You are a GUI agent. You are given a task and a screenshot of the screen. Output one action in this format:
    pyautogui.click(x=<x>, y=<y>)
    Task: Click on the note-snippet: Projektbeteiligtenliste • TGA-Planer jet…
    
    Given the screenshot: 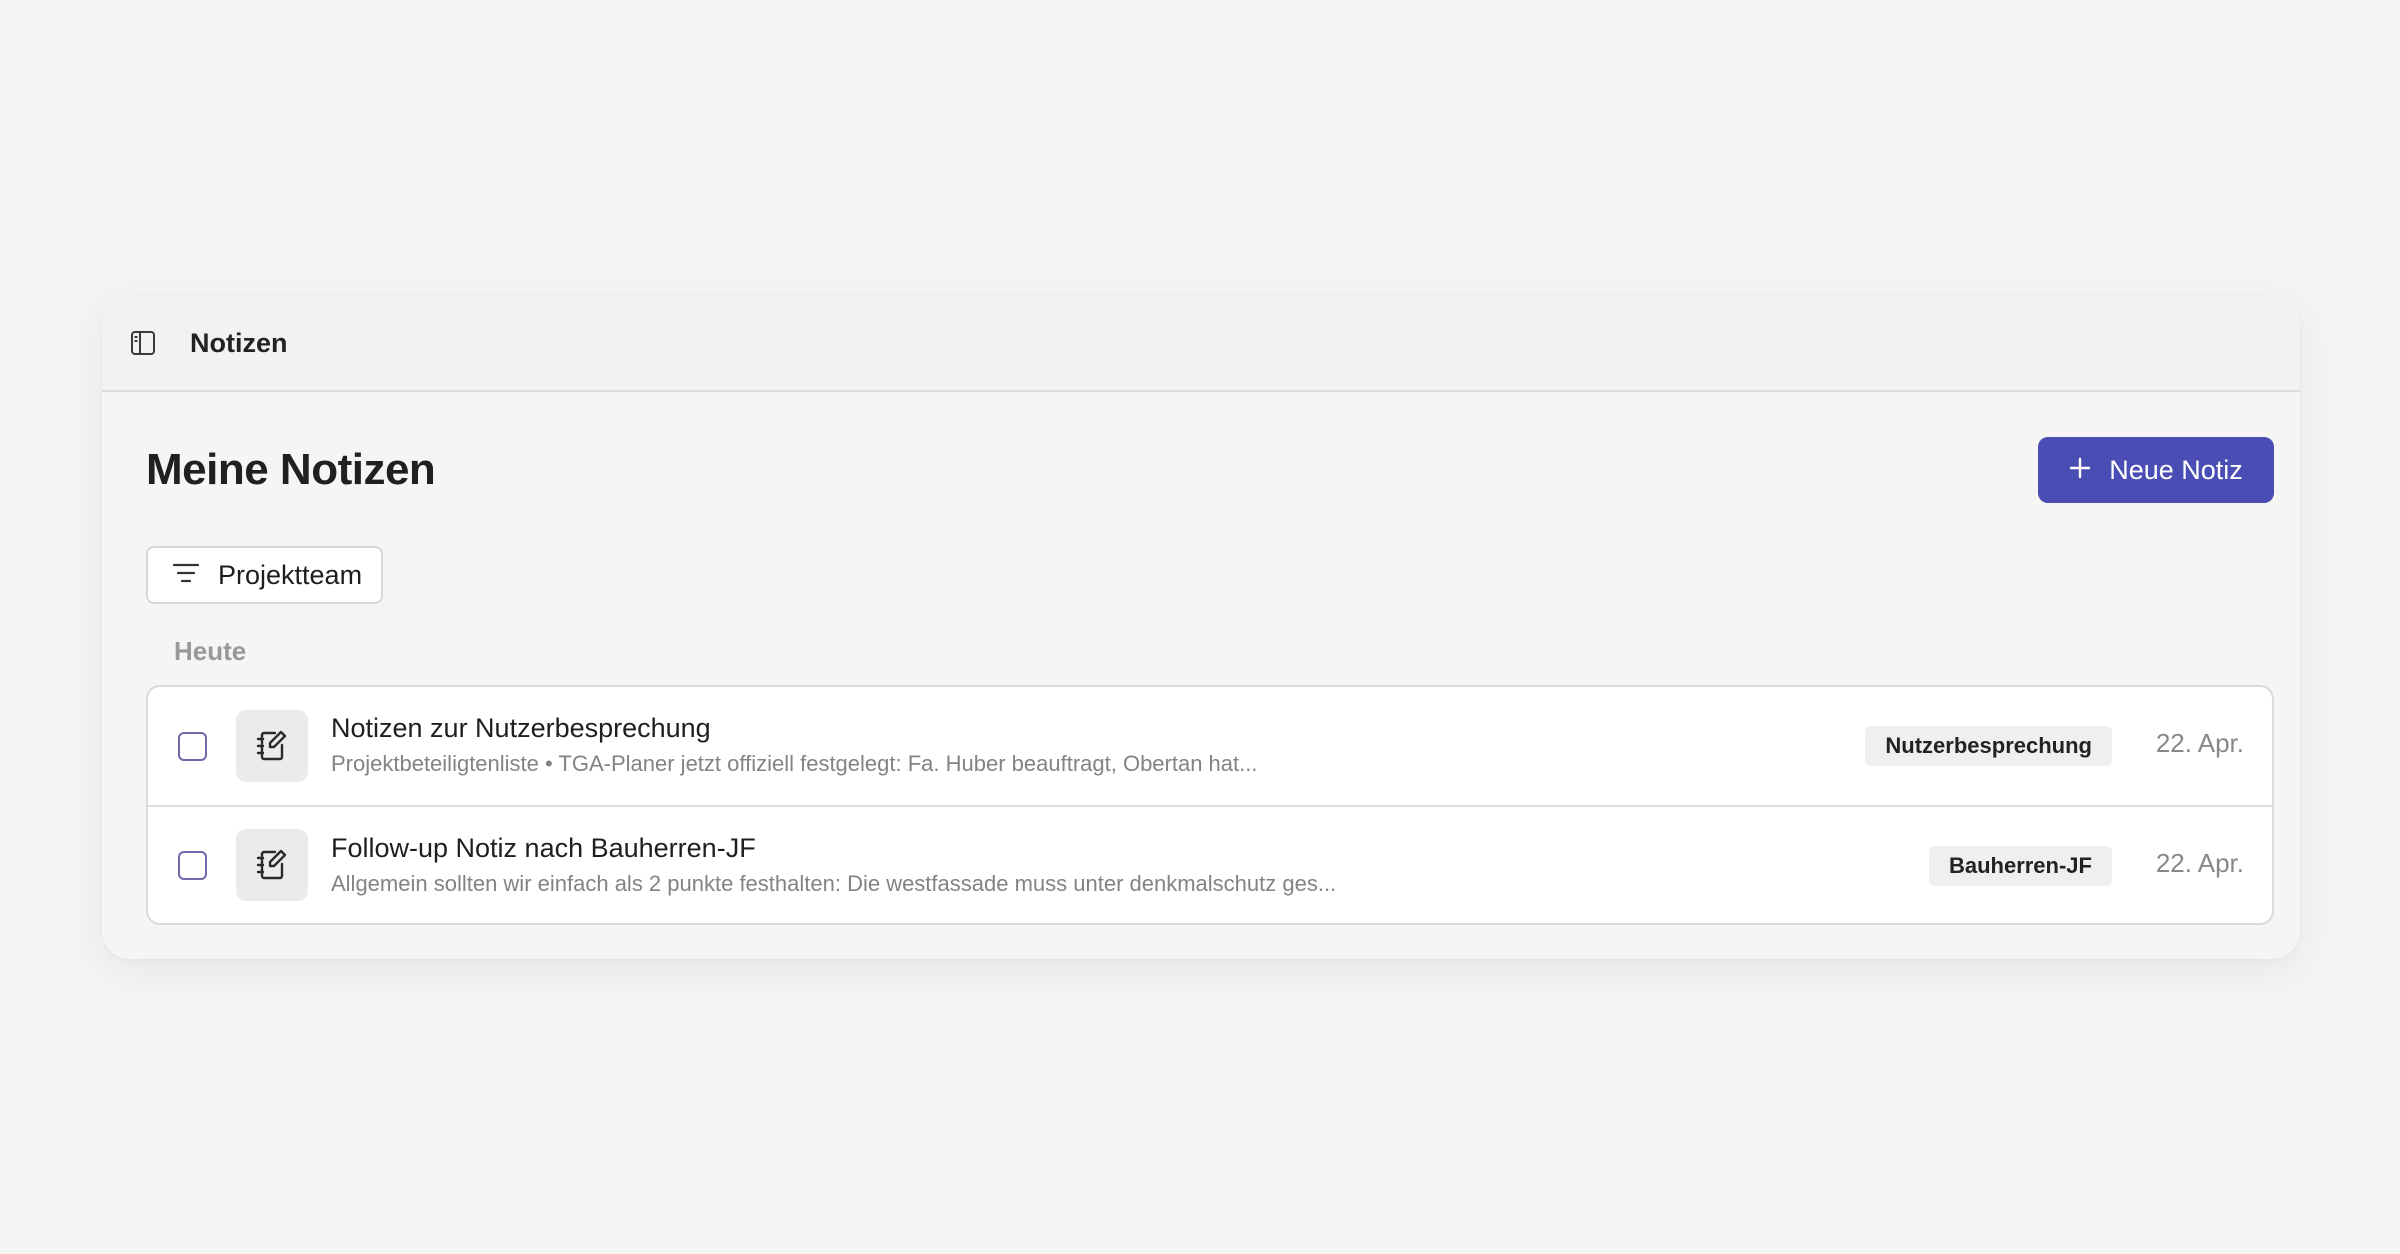 What is the action you would take?
    pyautogui.click(x=794, y=763)
    